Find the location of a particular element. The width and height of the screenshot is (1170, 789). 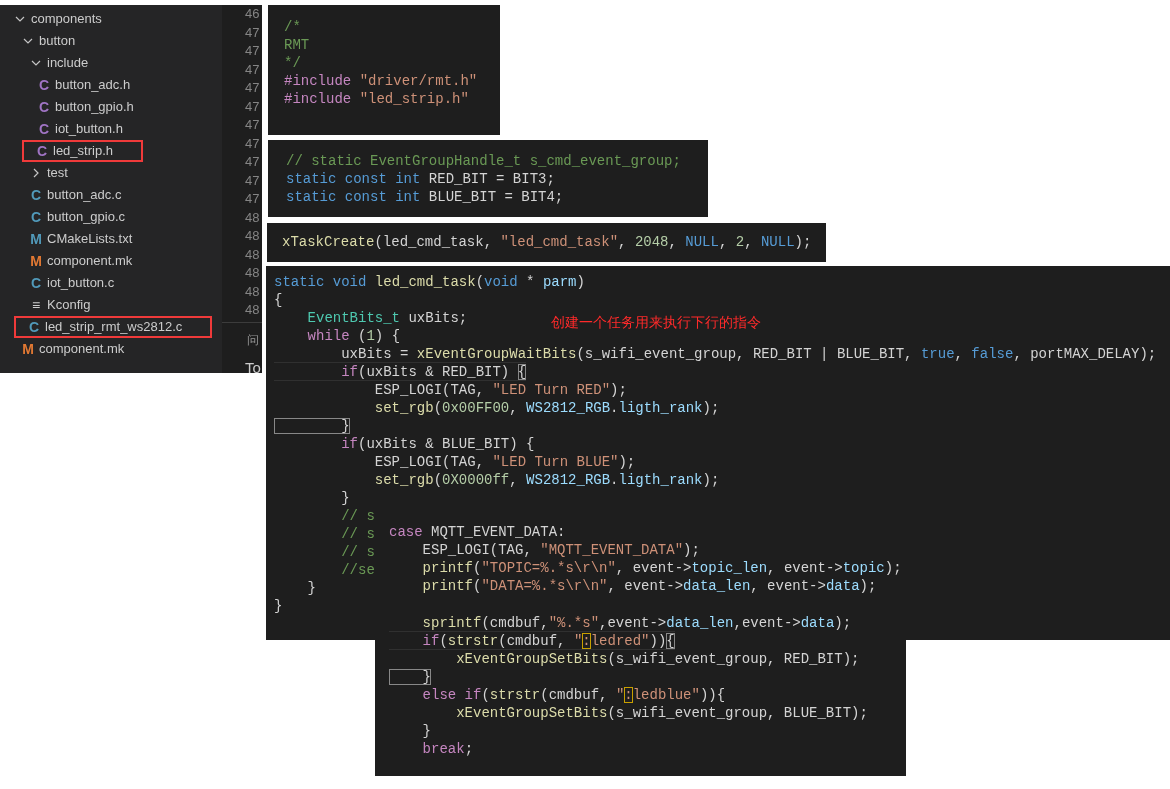

code-line: */ is located at coordinates (292, 63).